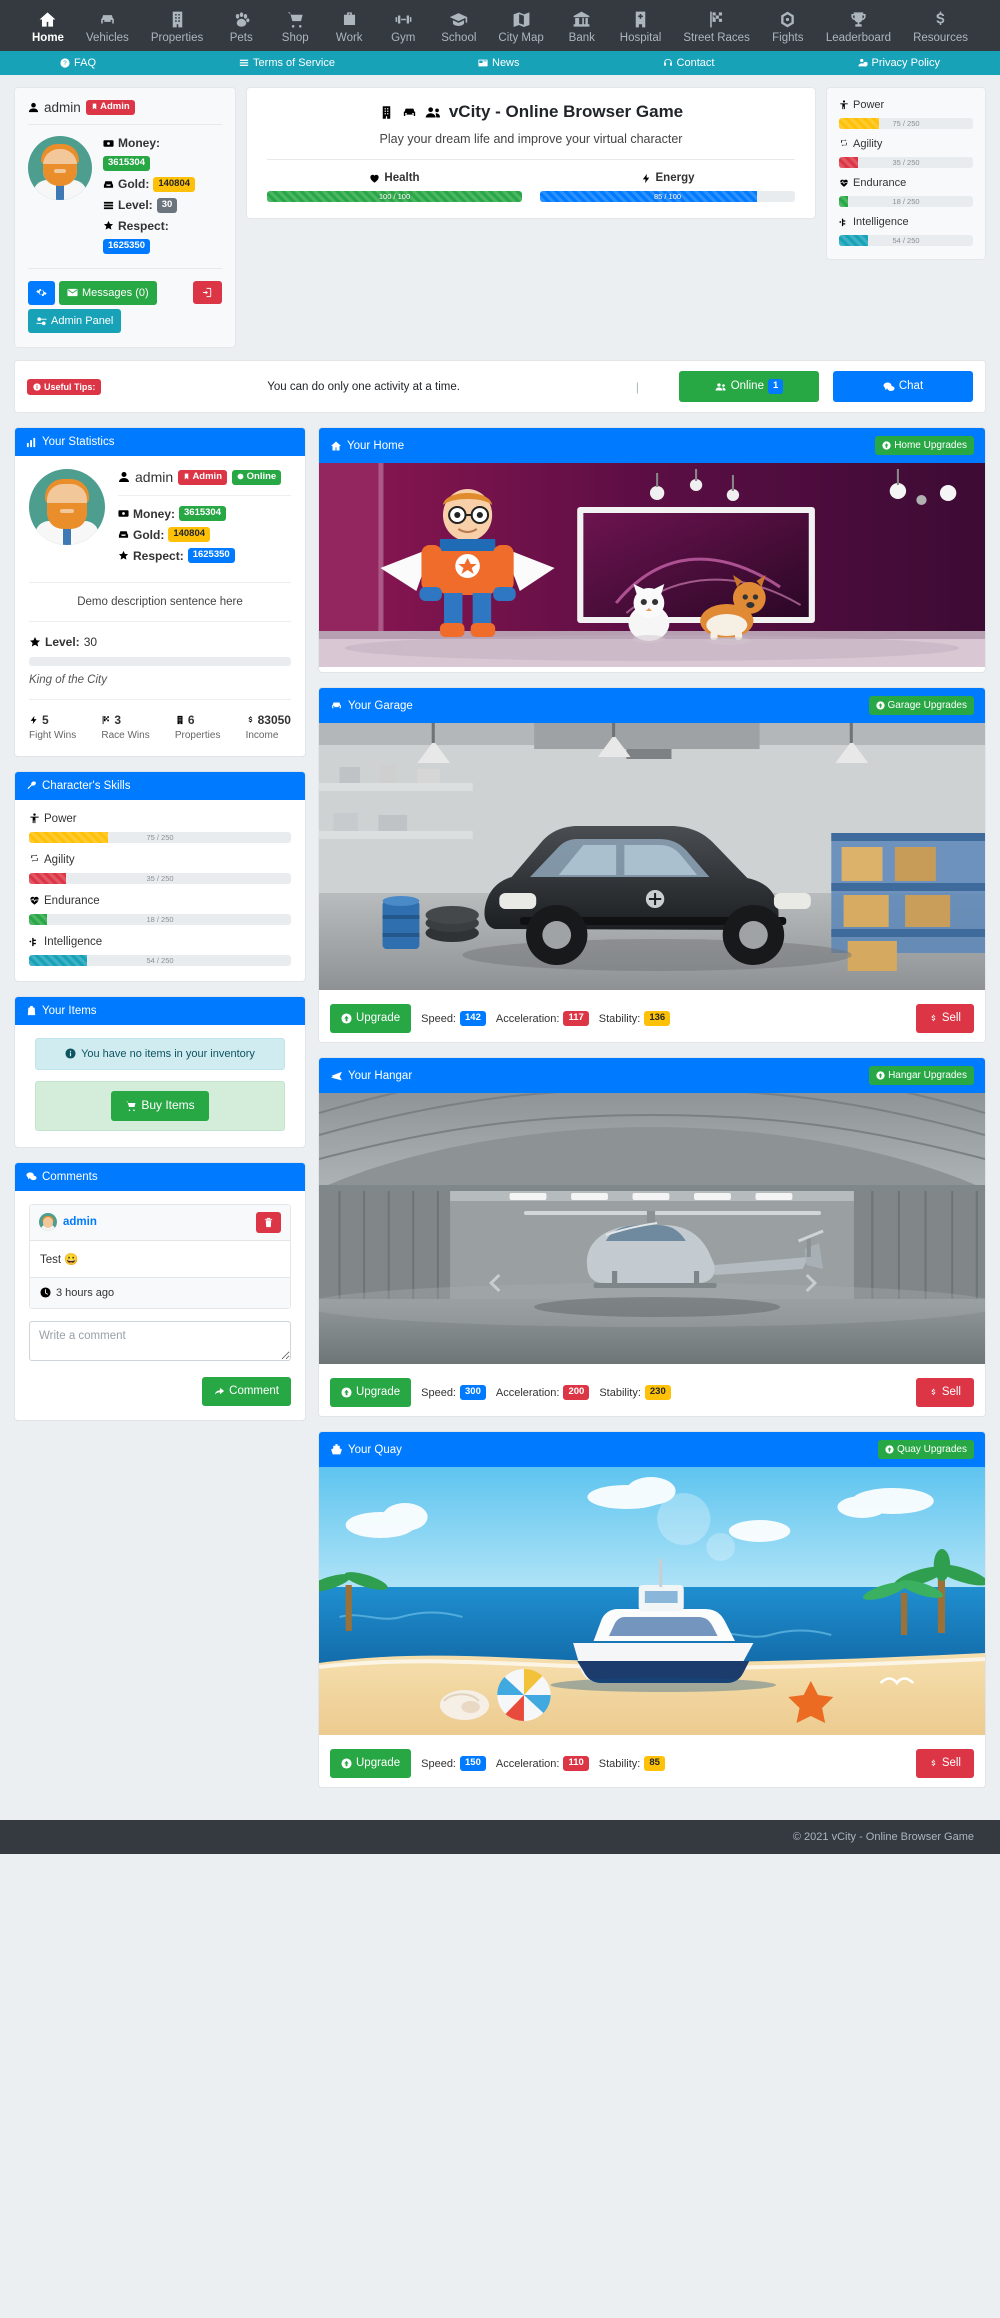 The height and width of the screenshot is (2318, 1000). Describe the element at coordinates (640, 38) in the screenshot. I see `nav-label: Hospital` at that location.